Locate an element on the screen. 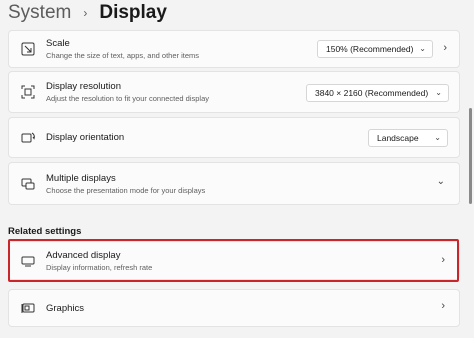  resolution-icon is located at coordinates (28, 92).